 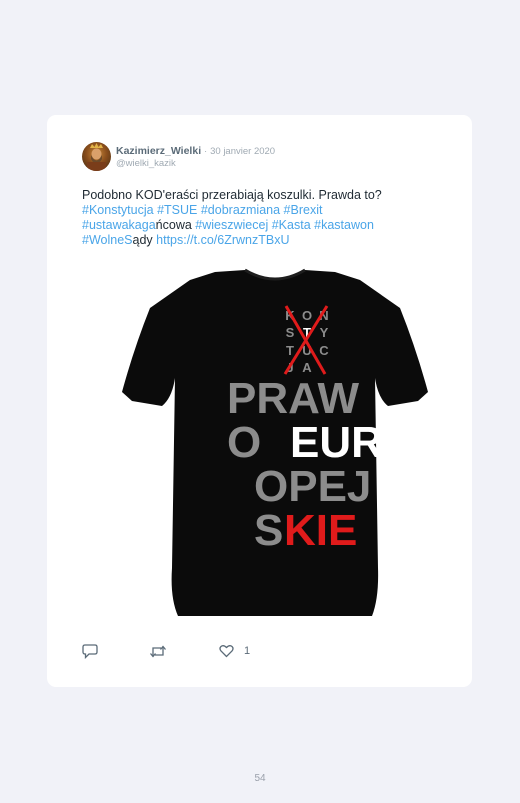 I want to click on print-line-4-b: KIE, so click(x=320, y=530).